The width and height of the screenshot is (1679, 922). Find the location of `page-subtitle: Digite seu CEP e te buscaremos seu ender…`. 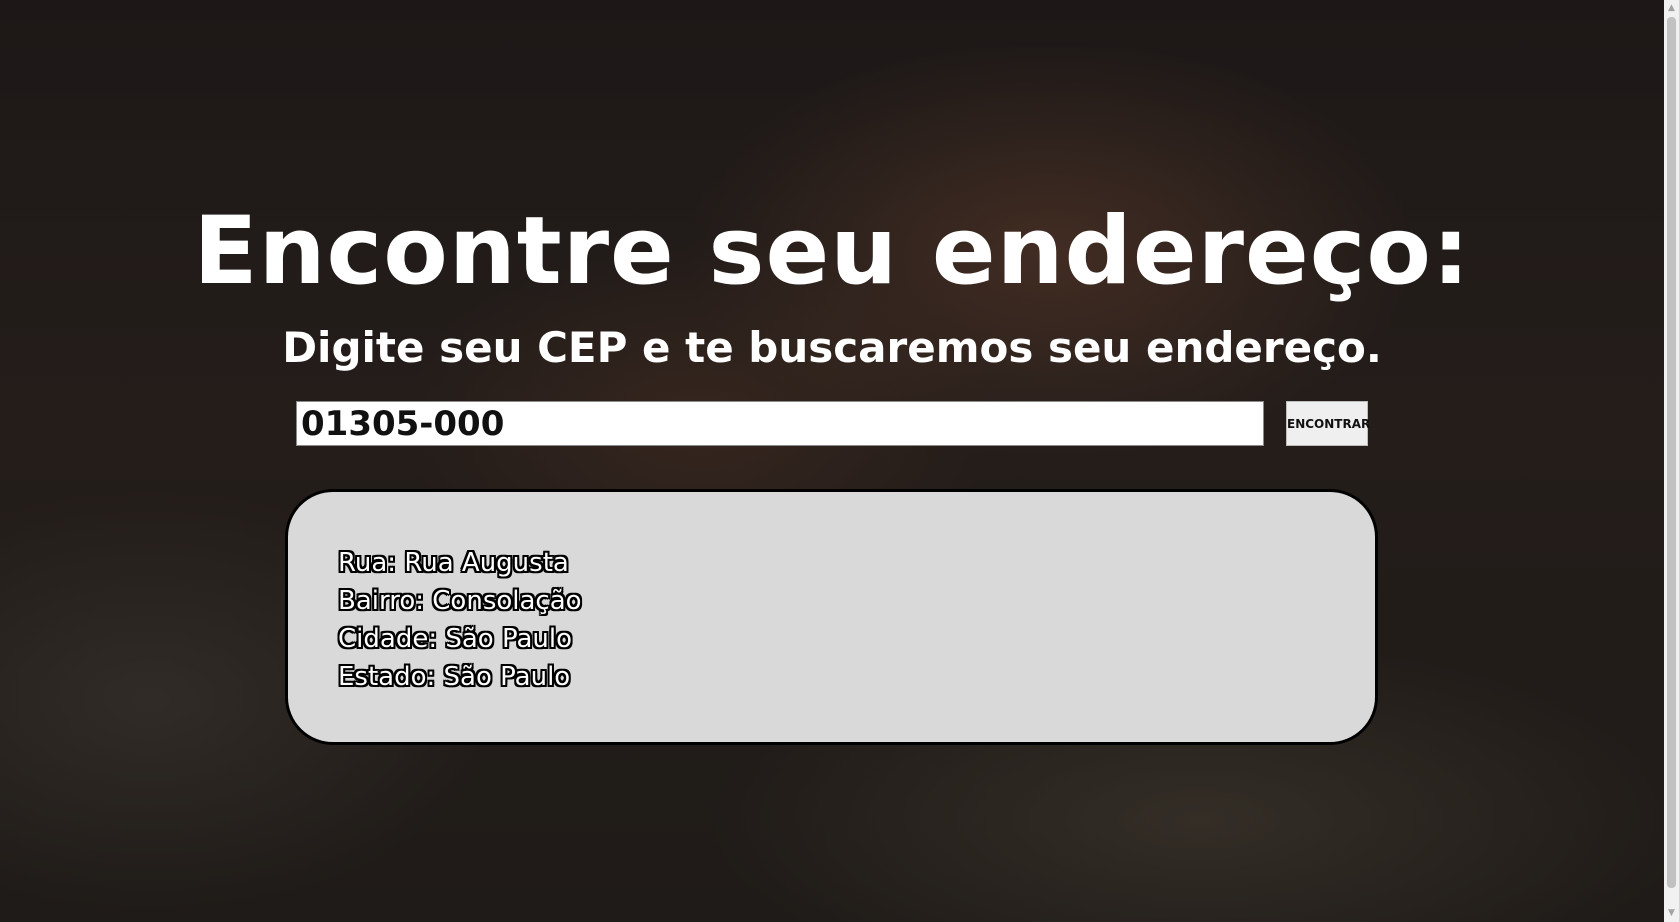

page-subtitle: Digite seu CEP e te buscaremos seu ender… is located at coordinates (832, 347).